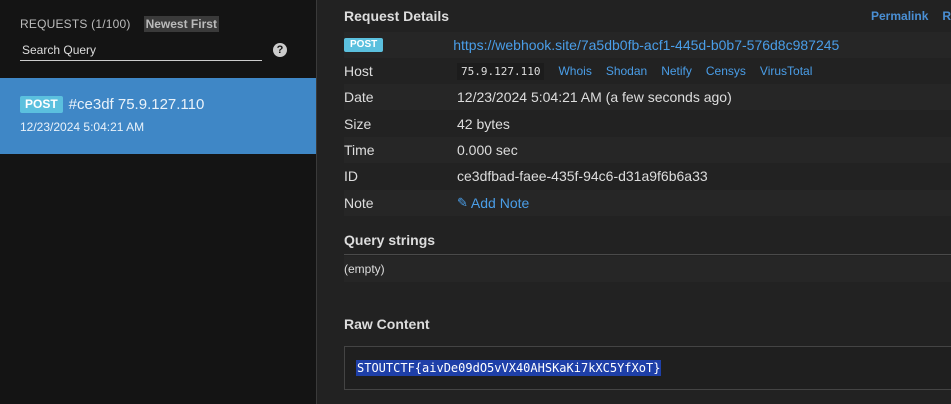  Describe the element at coordinates (359, 97) in the screenshot. I see `date-label: Date` at that location.